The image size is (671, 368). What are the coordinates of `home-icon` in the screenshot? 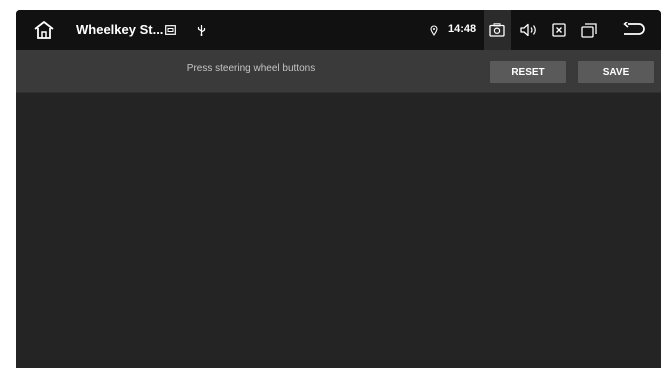 It's located at (44, 30).